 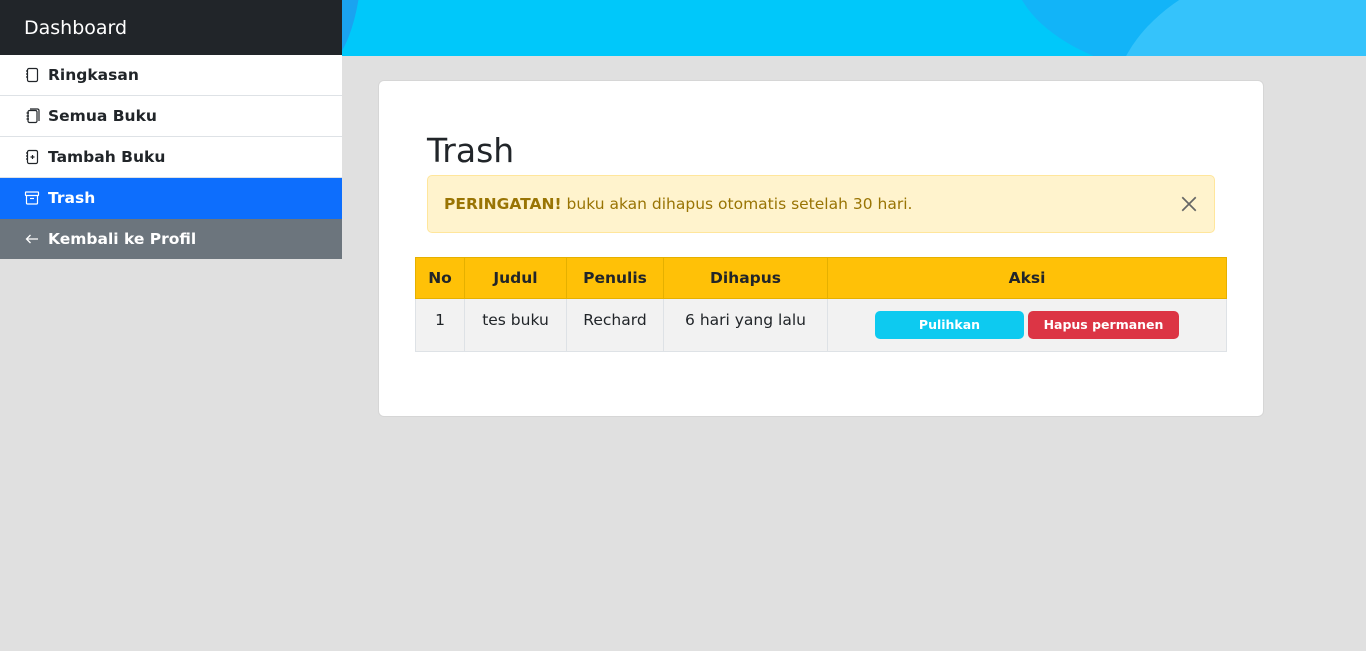 I want to click on cell-judul: tes buku, so click(x=515, y=325).